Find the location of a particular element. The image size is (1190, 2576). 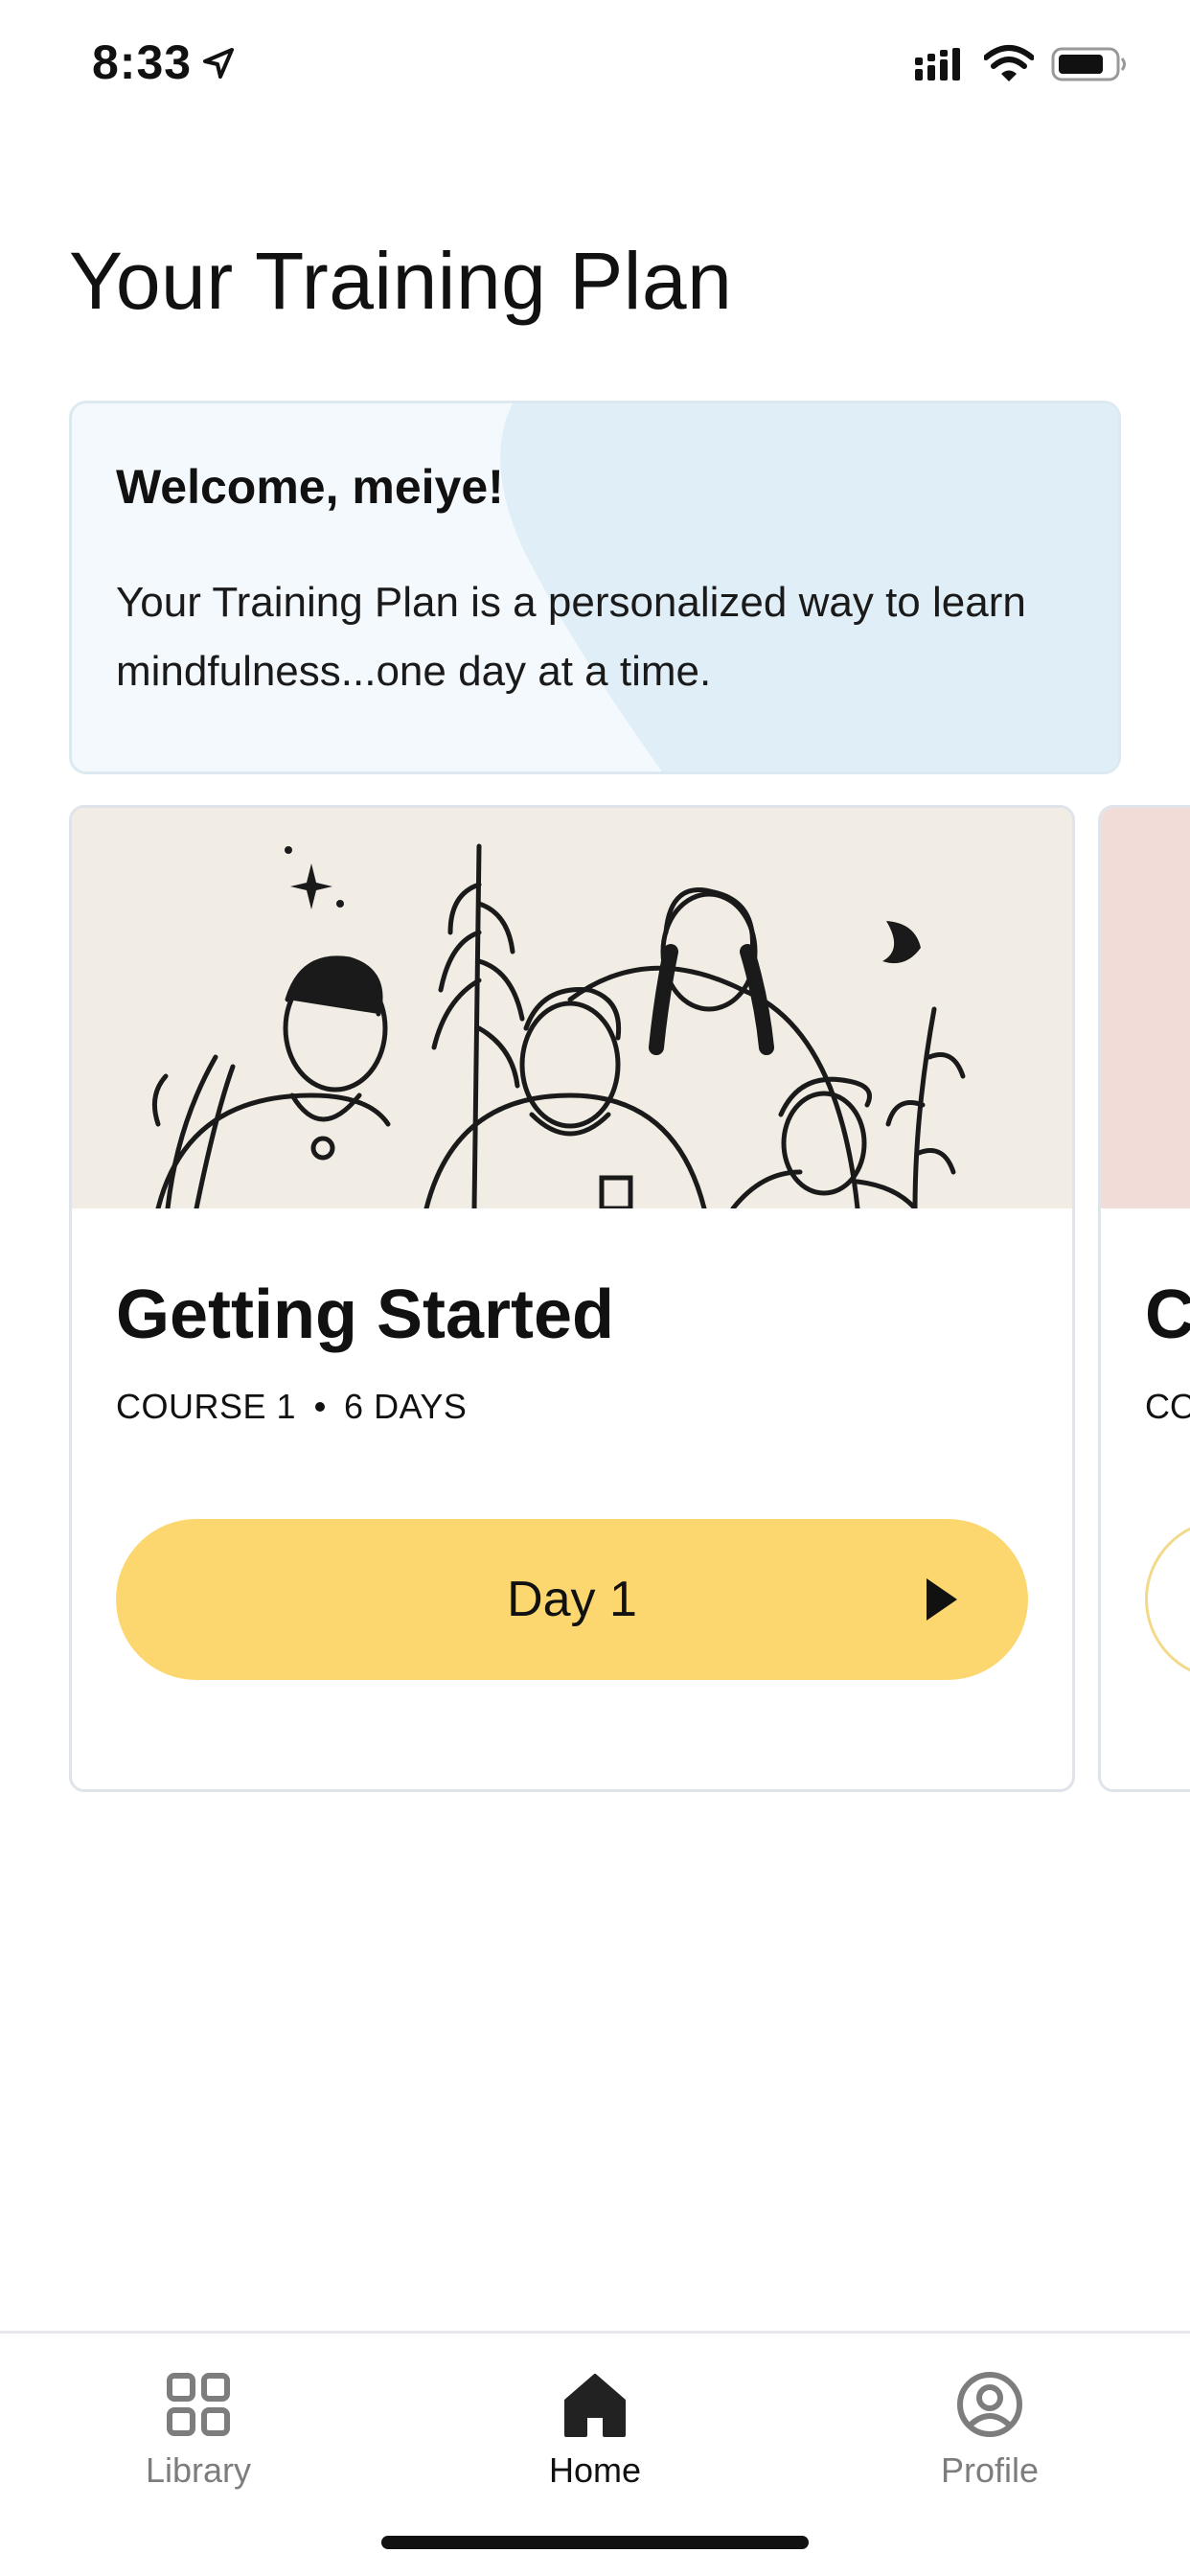

tab-library: Library is located at coordinates (199, 2434).